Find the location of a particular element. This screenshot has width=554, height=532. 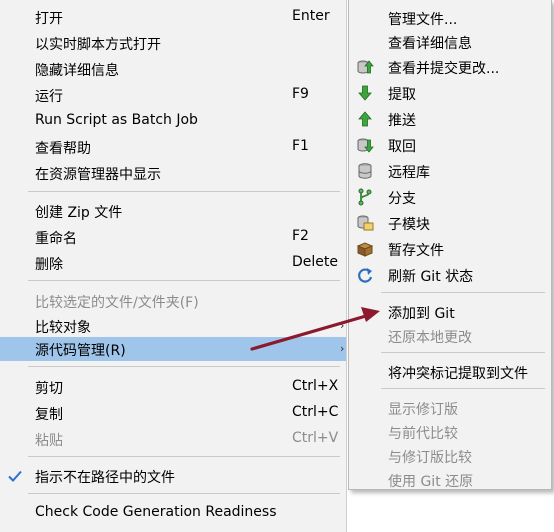

menu-item-label: 显示修订版 is located at coordinates (423, 410).